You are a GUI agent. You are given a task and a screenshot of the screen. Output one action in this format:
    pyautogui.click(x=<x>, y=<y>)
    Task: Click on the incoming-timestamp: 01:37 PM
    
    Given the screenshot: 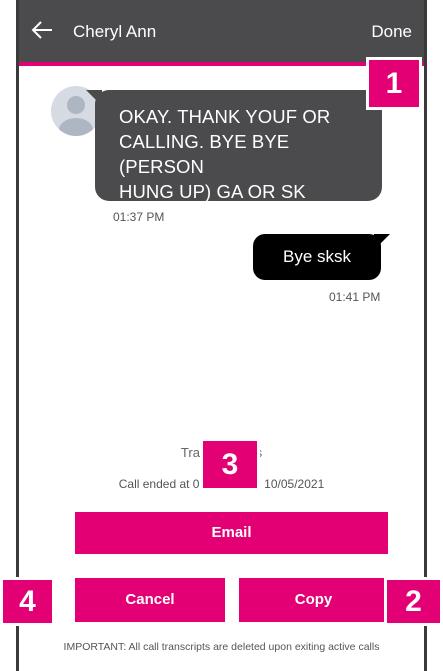 What is the action you would take?
    pyautogui.click(x=139, y=217)
    